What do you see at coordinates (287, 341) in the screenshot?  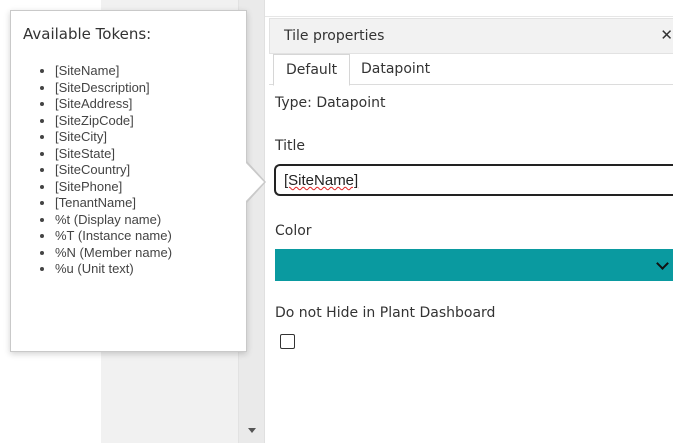 I see `hide-in-dashboard-checkbox` at bounding box center [287, 341].